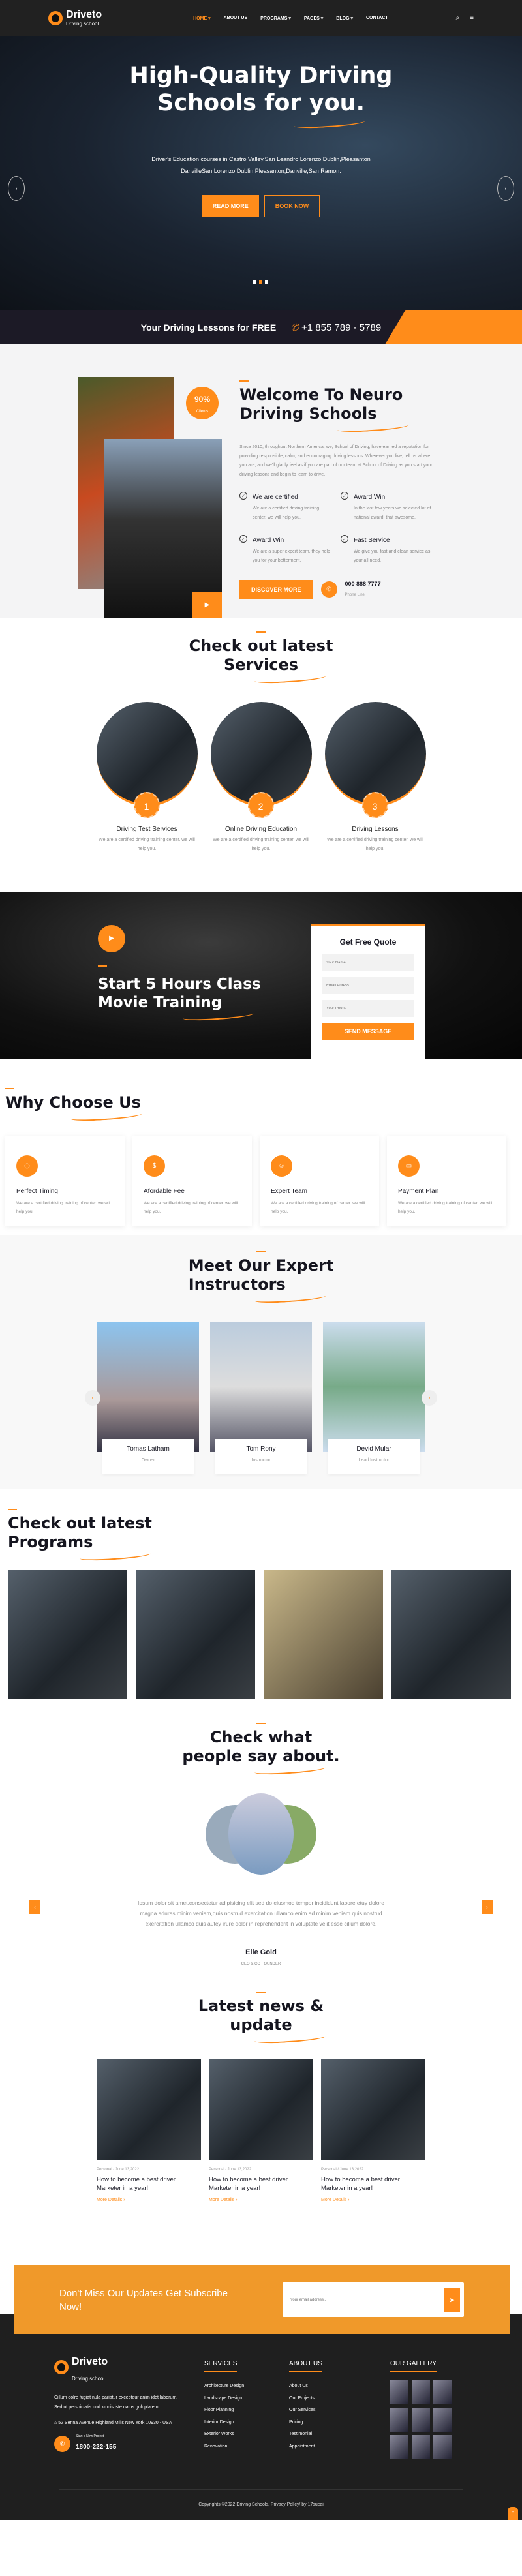 This screenshot has height=2576, width=522. I want to click on send-message-button: SEND MESSAGE, so click(368, 1032).